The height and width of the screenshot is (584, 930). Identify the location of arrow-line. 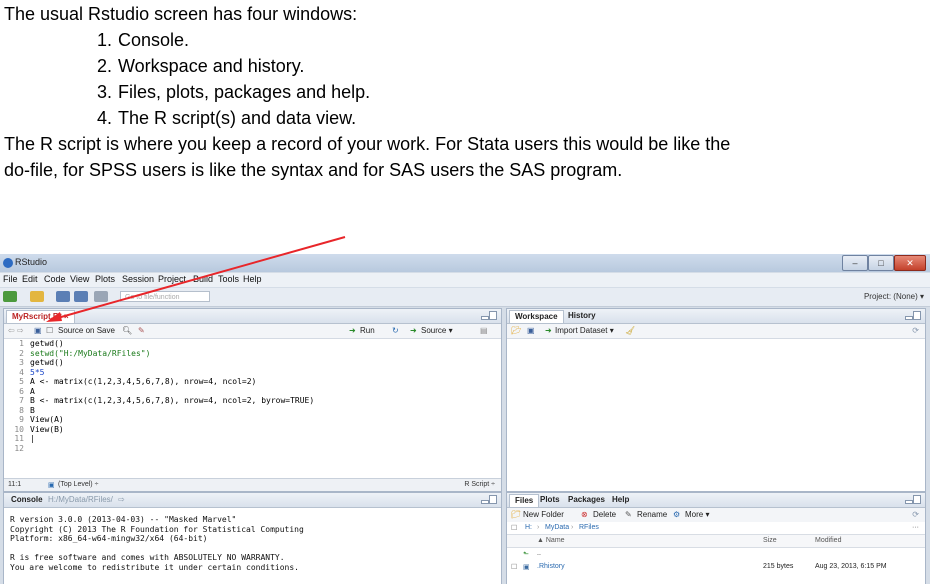
(199, 278).